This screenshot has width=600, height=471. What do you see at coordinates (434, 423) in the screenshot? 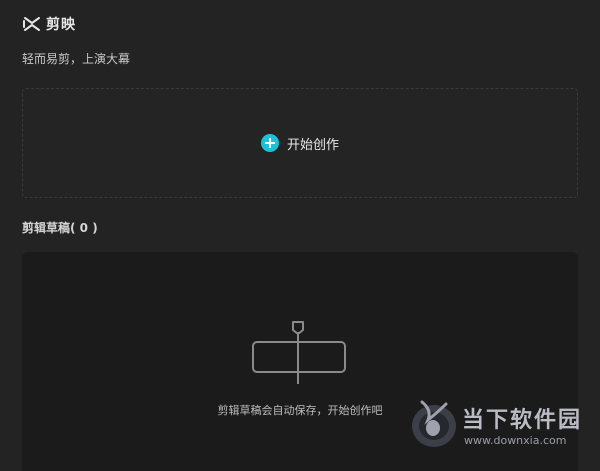
I see `downxia-logo-icon` at bounding box center [434, 423].